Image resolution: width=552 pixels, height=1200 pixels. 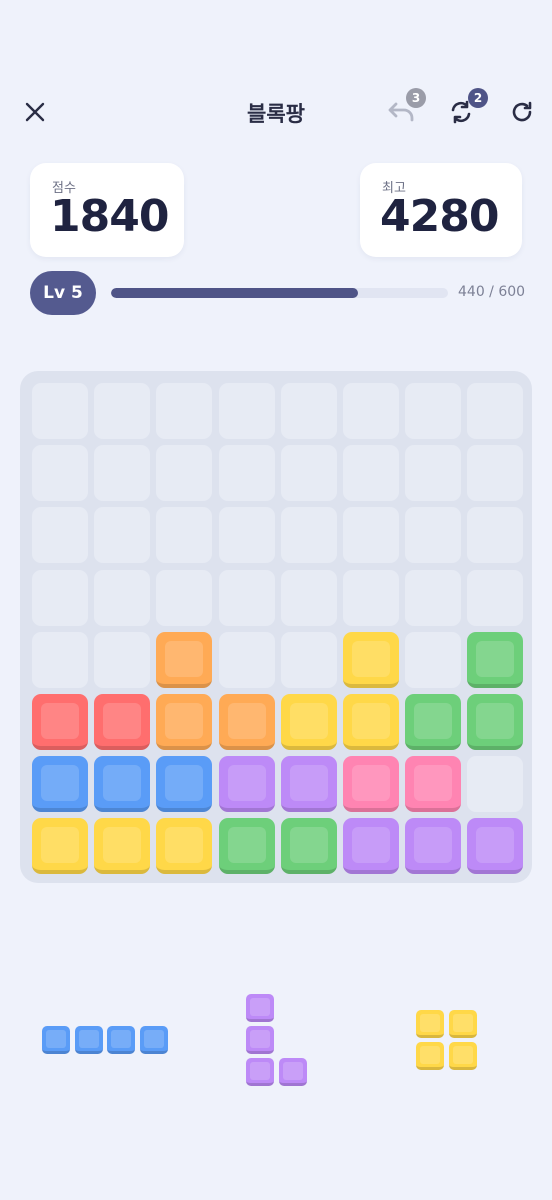 I want to click on undo-button: 3, so click(x=402, y=111).